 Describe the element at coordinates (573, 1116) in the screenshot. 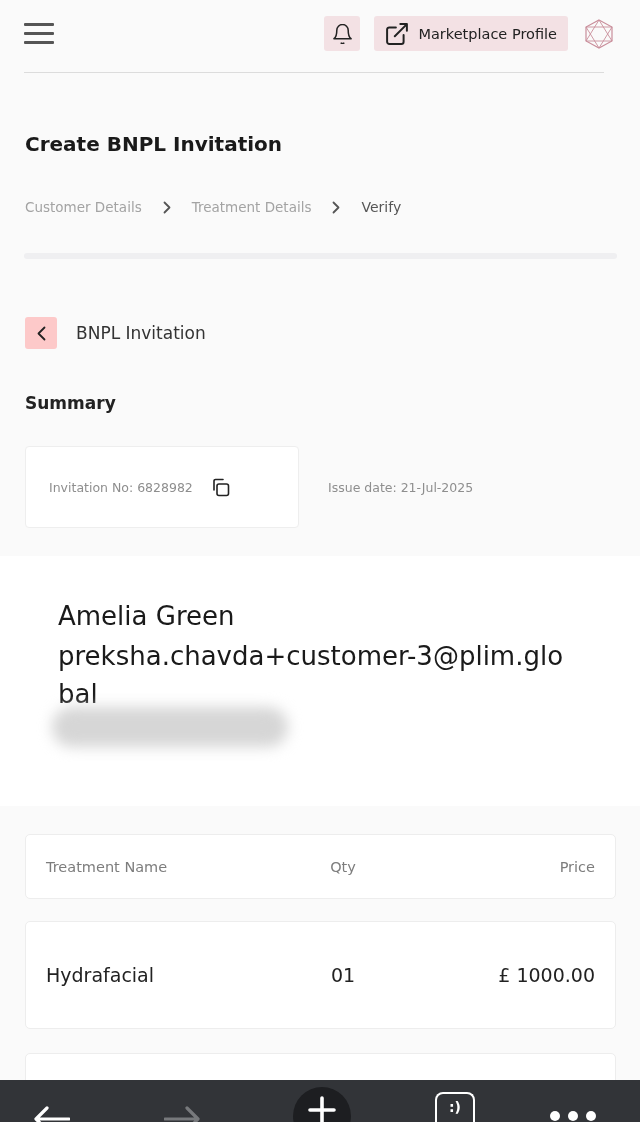

I see `more-options-icon` at that location.